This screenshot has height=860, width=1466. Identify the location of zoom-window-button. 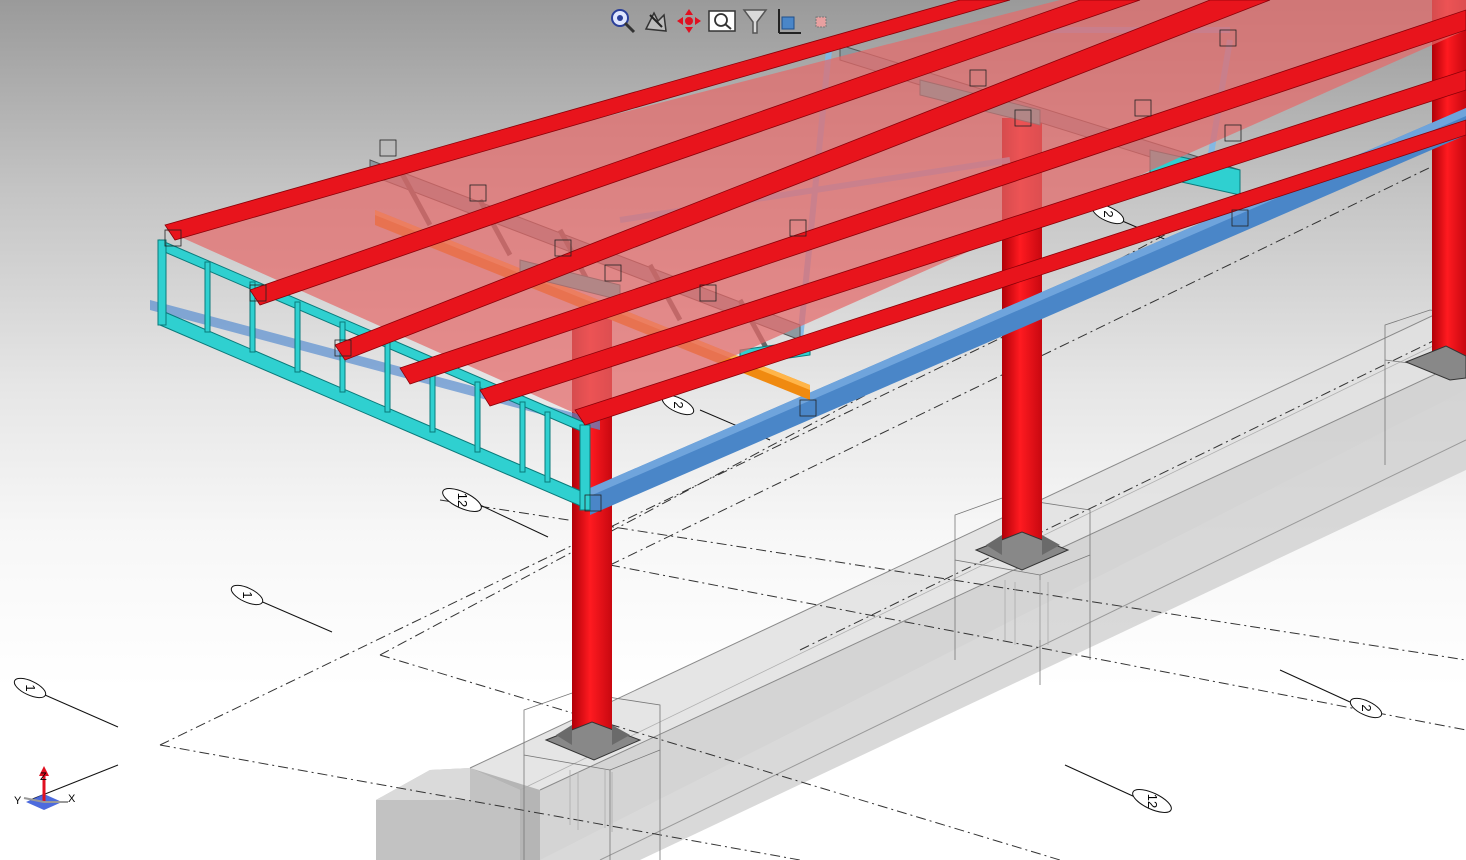
(722, 21).